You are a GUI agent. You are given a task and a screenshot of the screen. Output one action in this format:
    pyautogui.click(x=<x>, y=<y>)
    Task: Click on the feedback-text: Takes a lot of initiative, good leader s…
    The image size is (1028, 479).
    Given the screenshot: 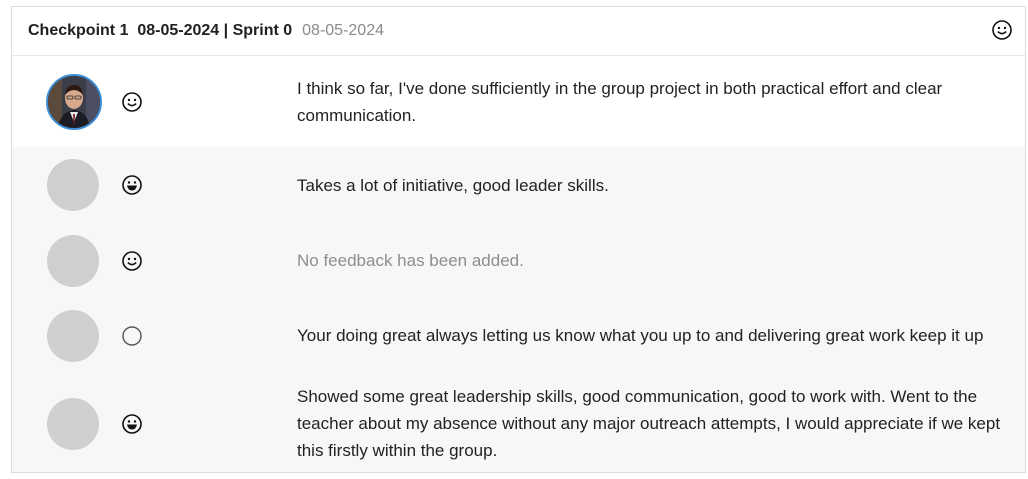 What is the action you would take?
    pyautogui.click(x=453, y=185)
    